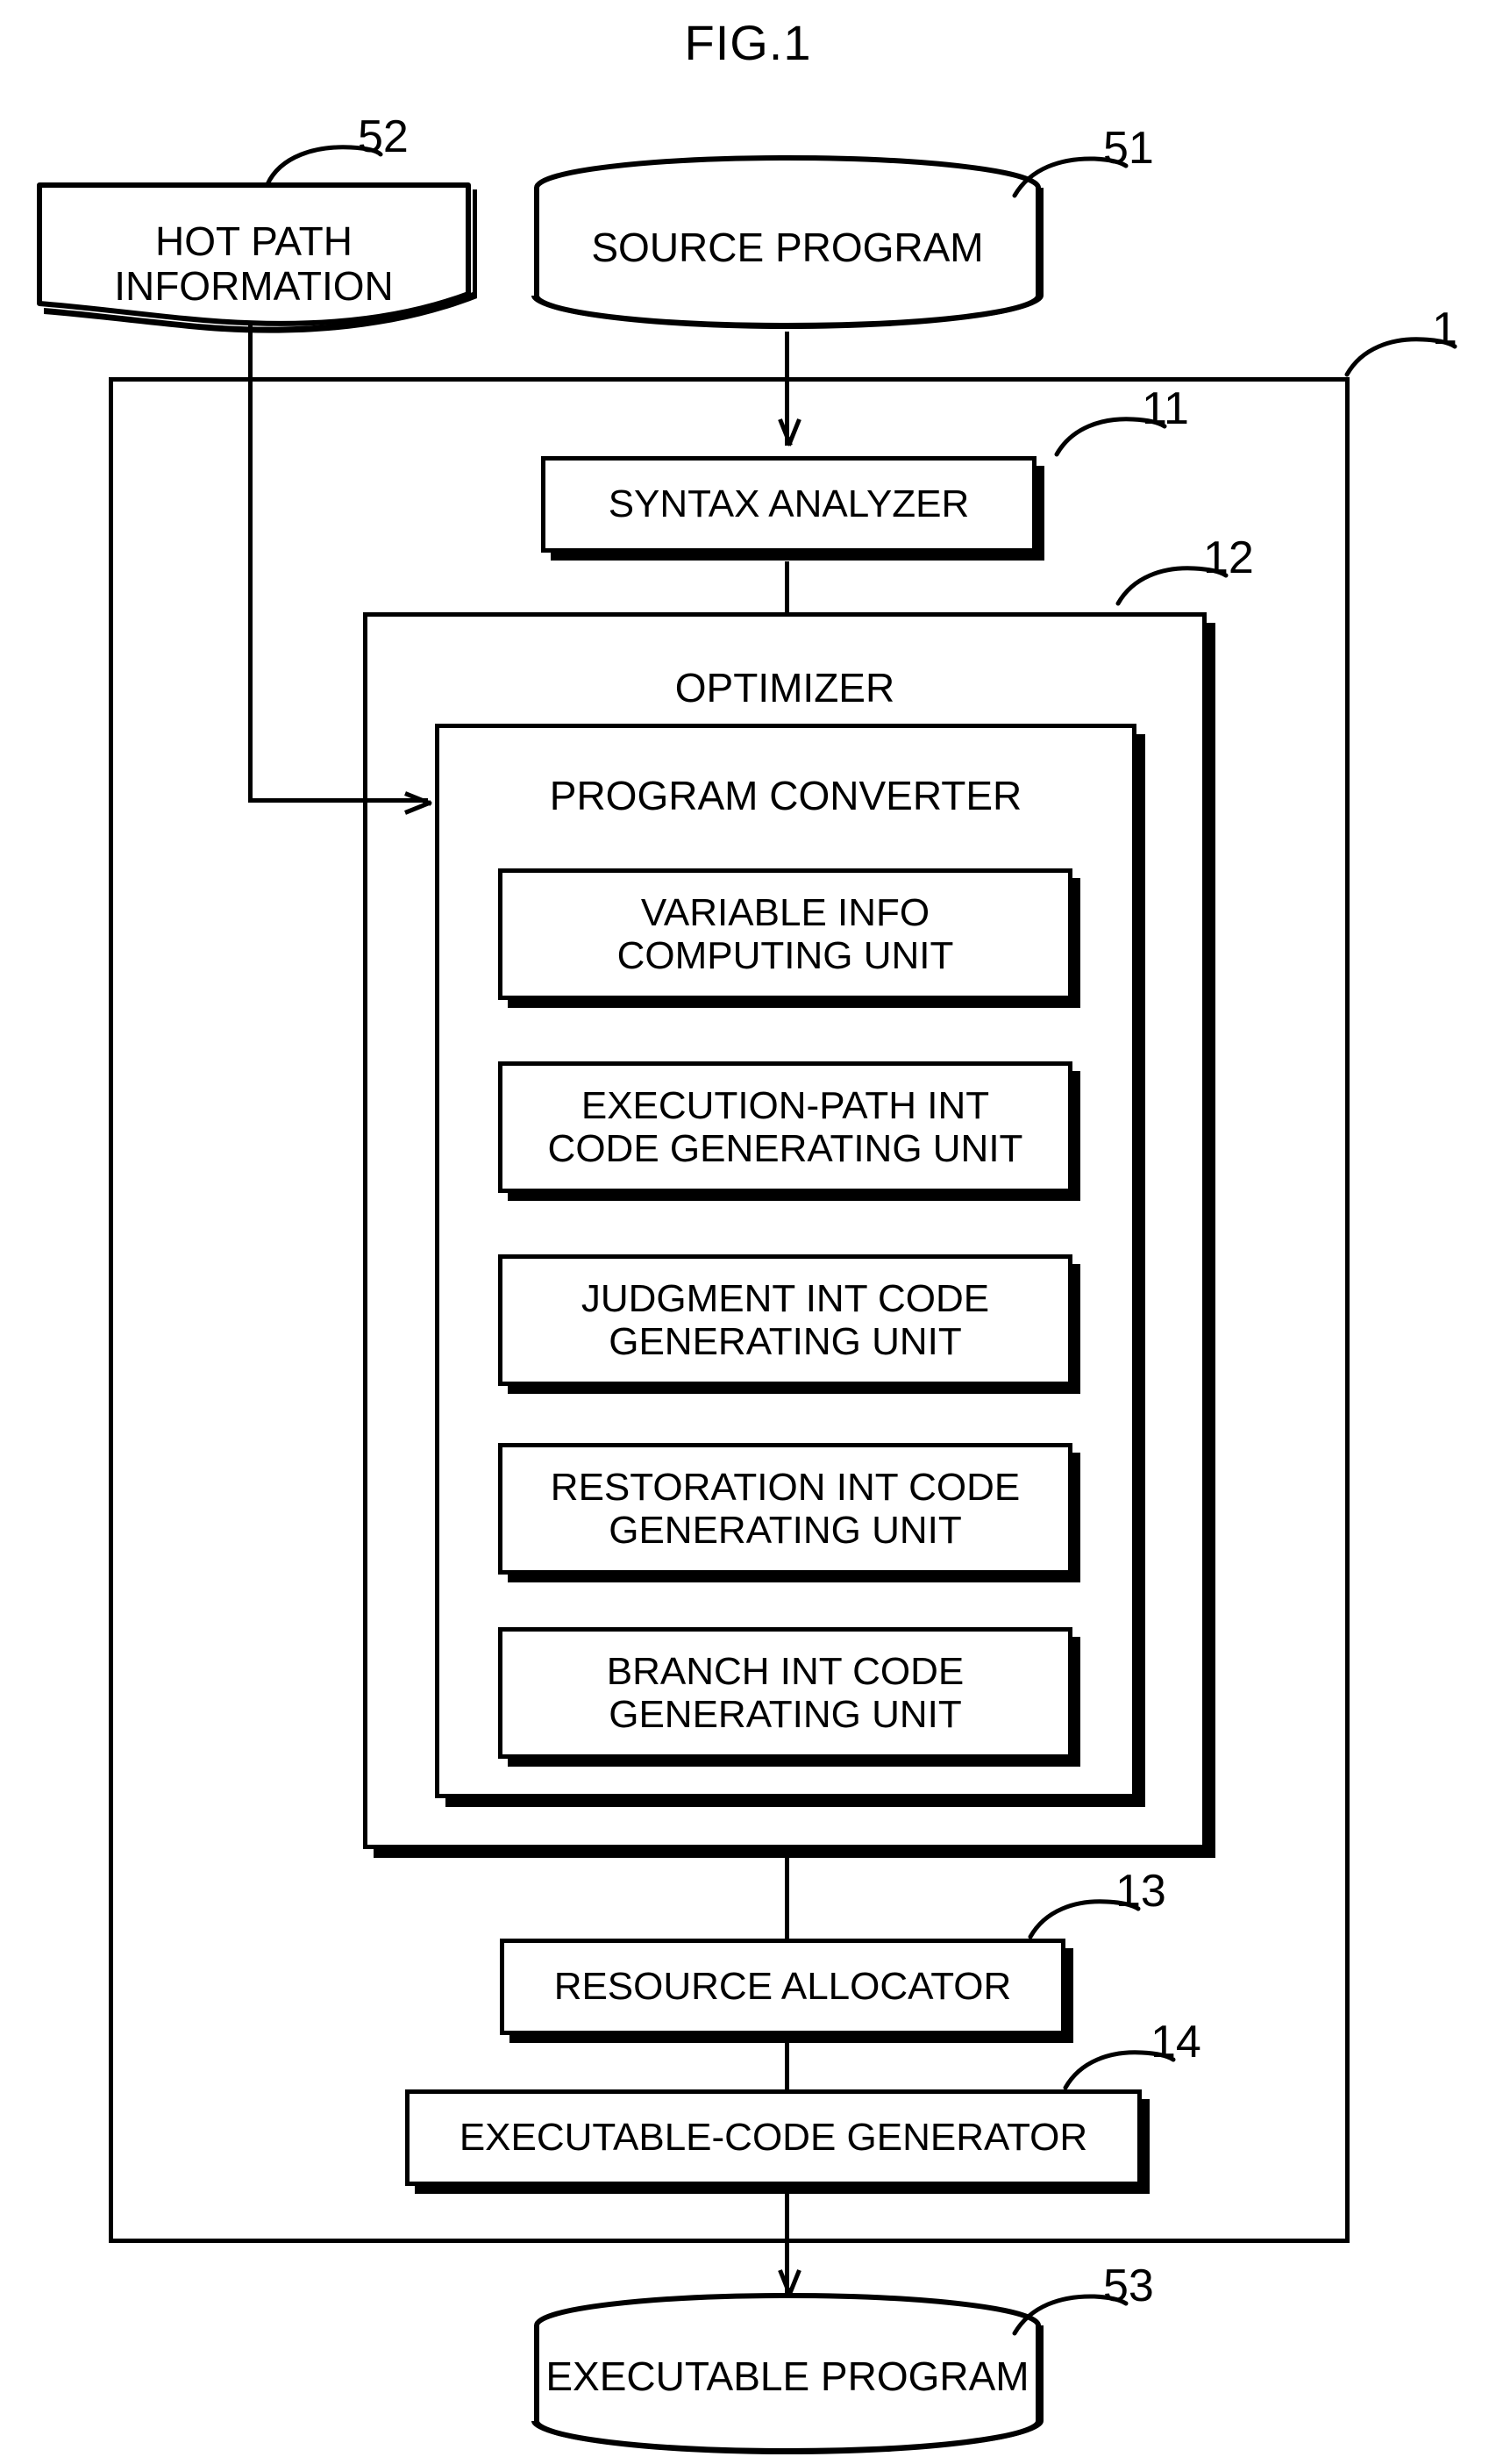 Image resolution: width=1496 pixels, height=2464 pixels. I want to click on branch-label-line2: GENERATING UNIT, so click(785, 1714).